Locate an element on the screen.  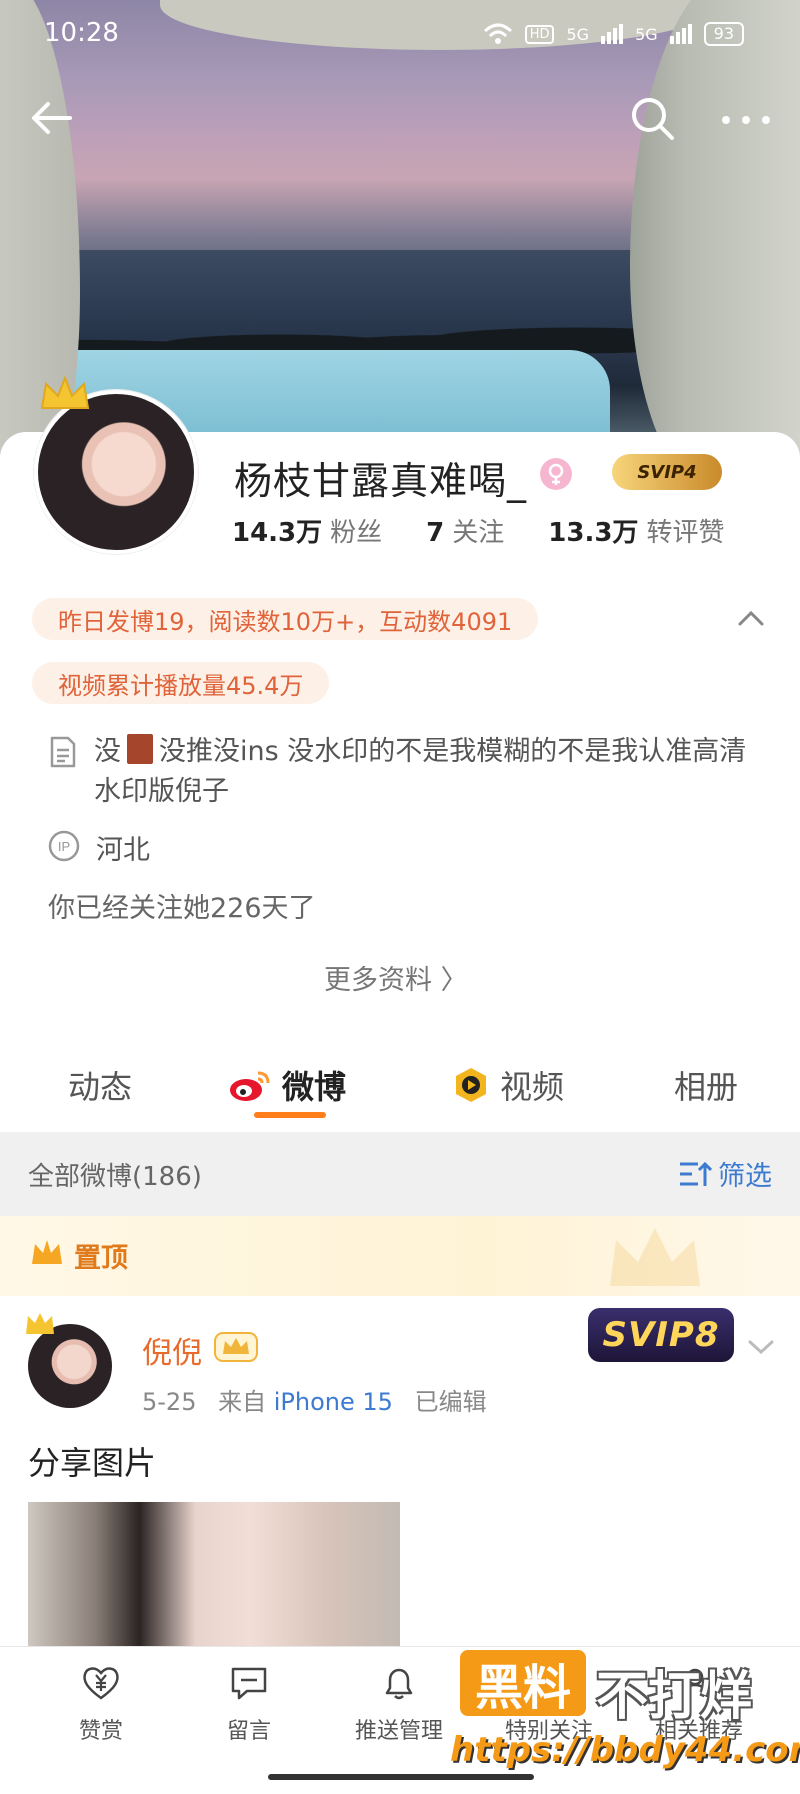
bell-icon is located at coordinates (399, 1684).